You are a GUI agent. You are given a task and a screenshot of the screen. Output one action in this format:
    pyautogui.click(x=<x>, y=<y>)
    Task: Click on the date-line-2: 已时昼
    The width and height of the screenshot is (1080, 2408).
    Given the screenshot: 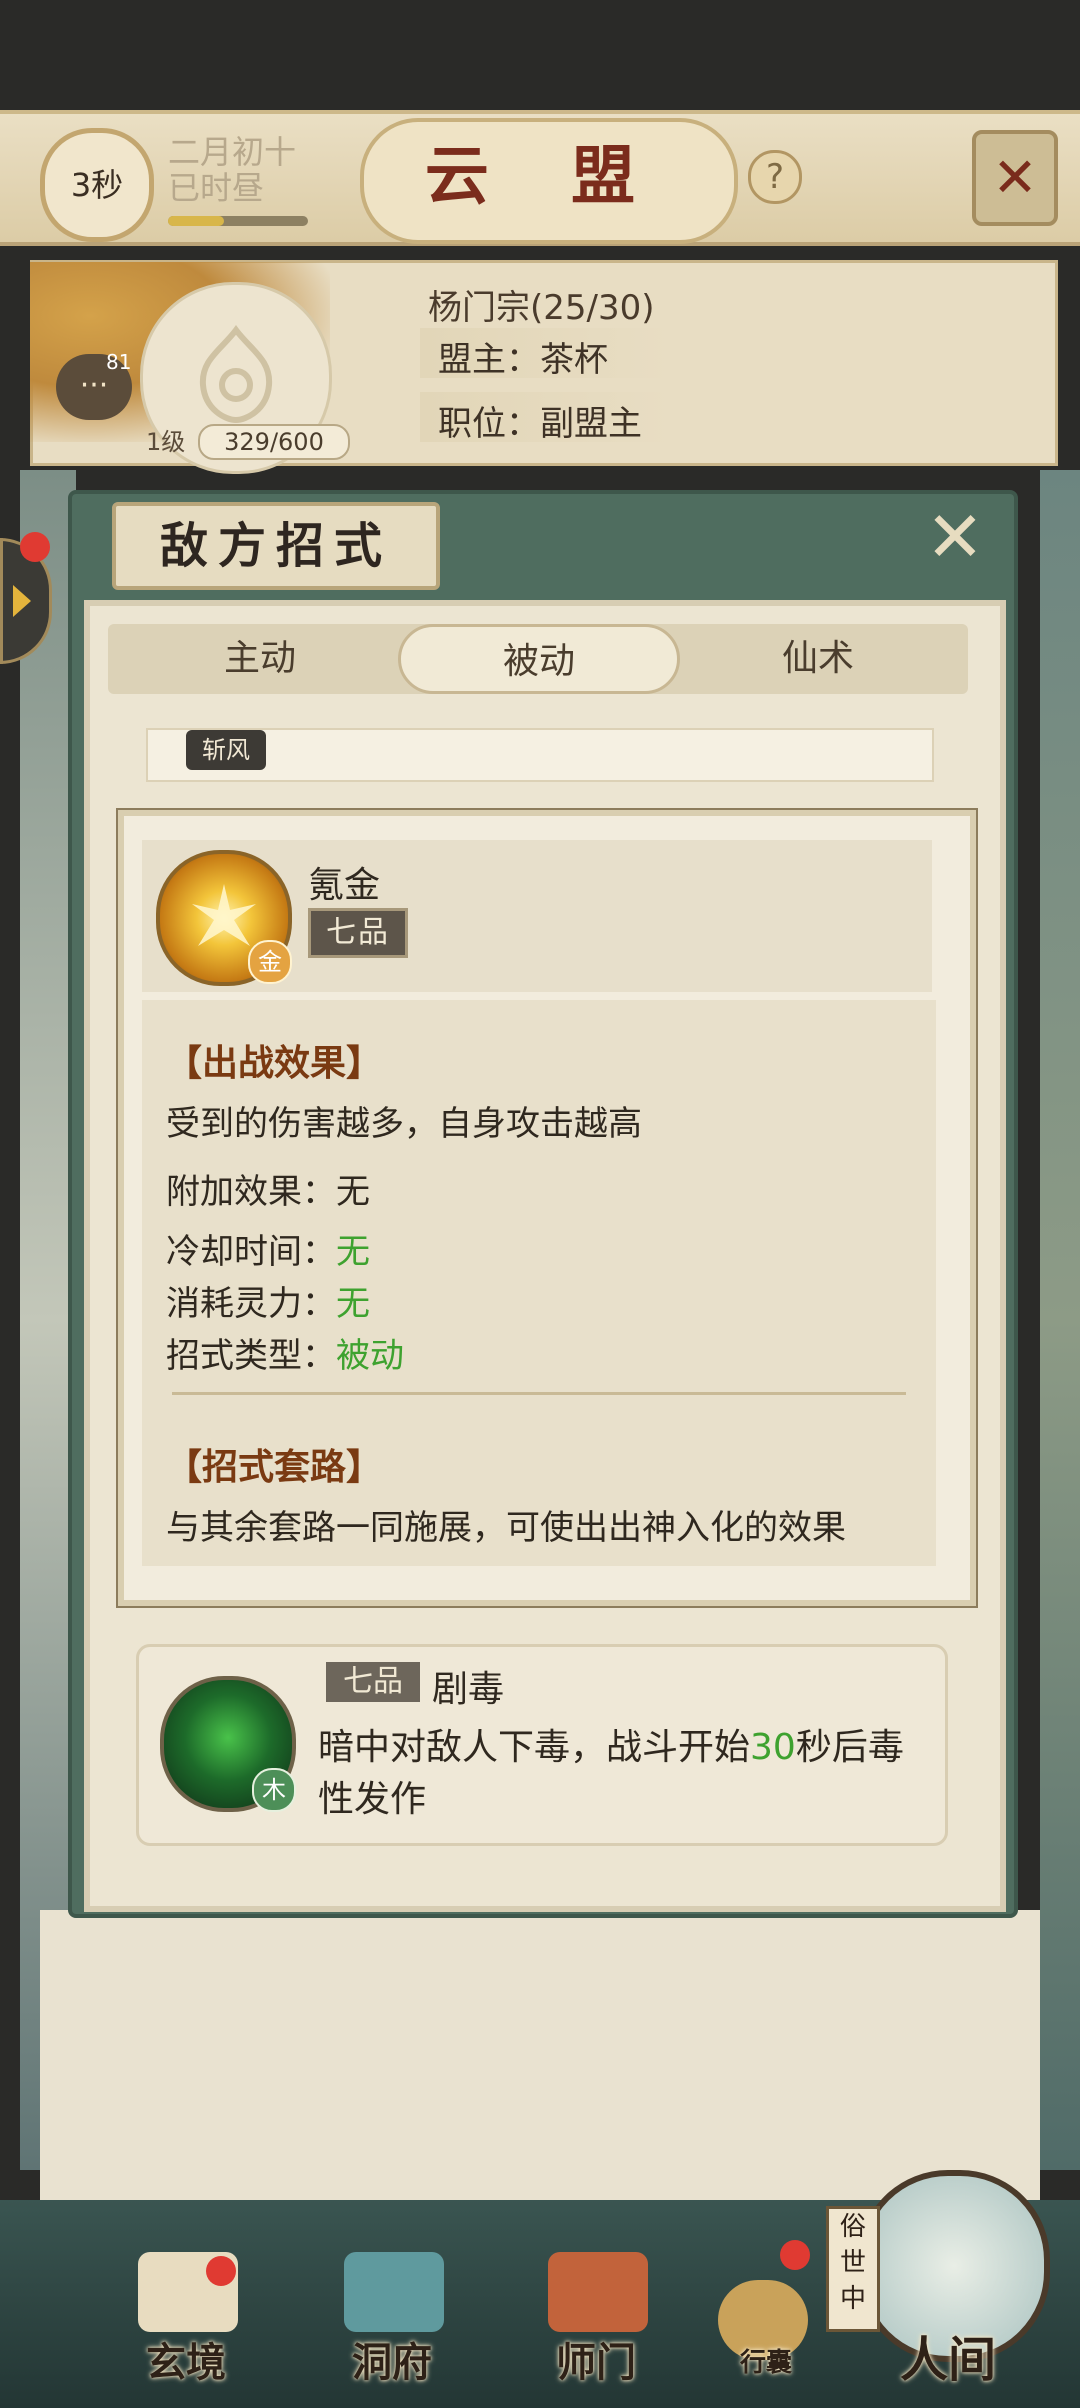 What is the action you would take?
    pyautogui.click(x=216, y=188)
    